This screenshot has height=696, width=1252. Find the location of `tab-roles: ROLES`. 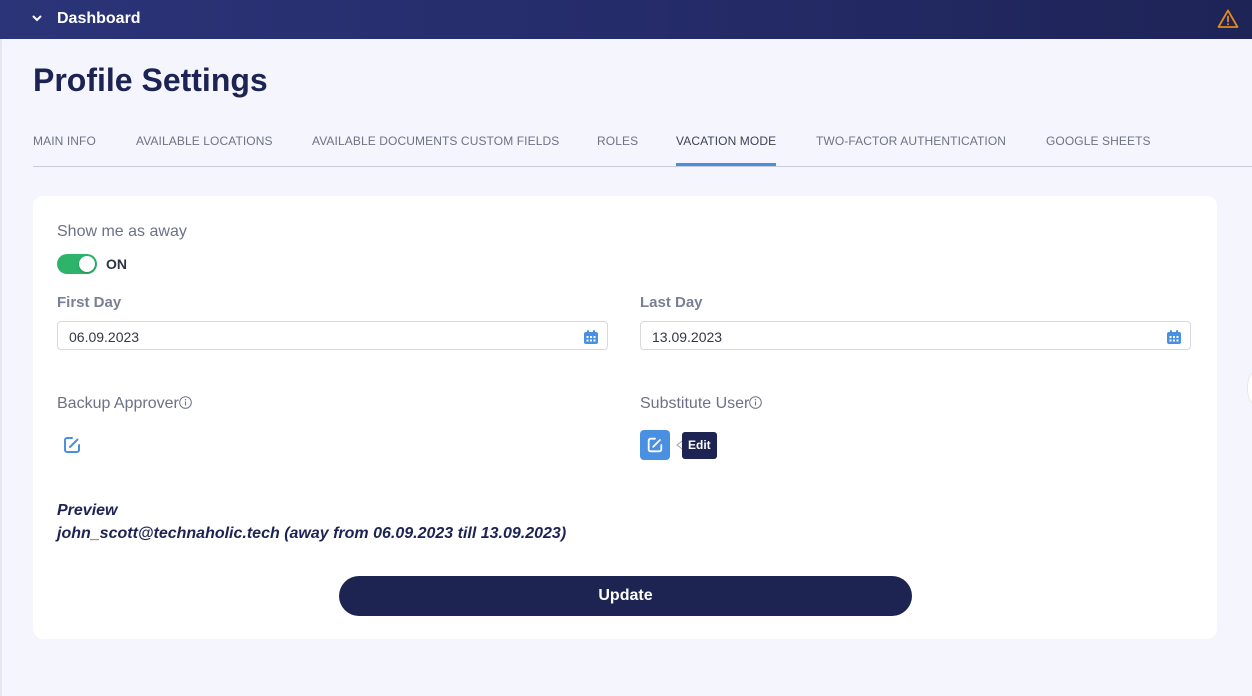

tab-roles: ROLES is located at coordinates (617, 141).